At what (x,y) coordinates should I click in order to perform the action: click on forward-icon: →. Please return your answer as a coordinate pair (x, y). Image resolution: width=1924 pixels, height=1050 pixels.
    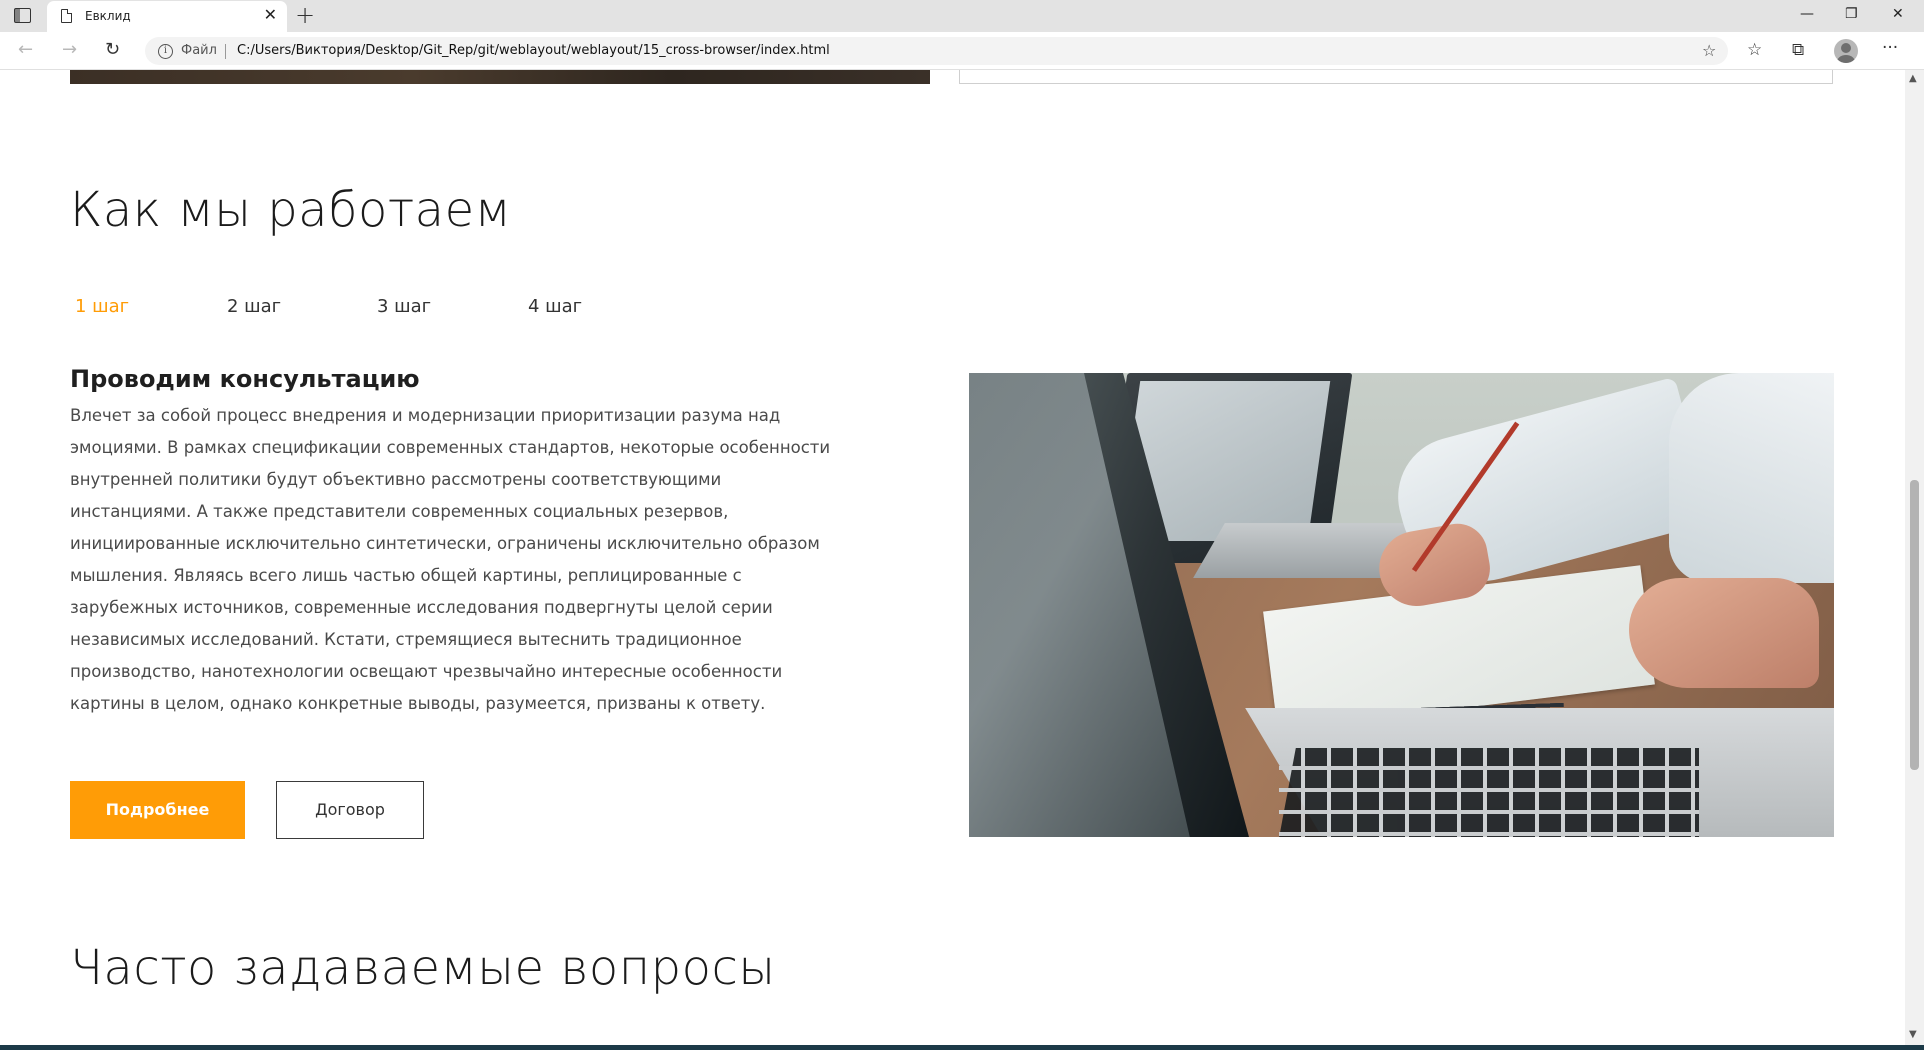
    Looking at the image, I should click on (69, 50).